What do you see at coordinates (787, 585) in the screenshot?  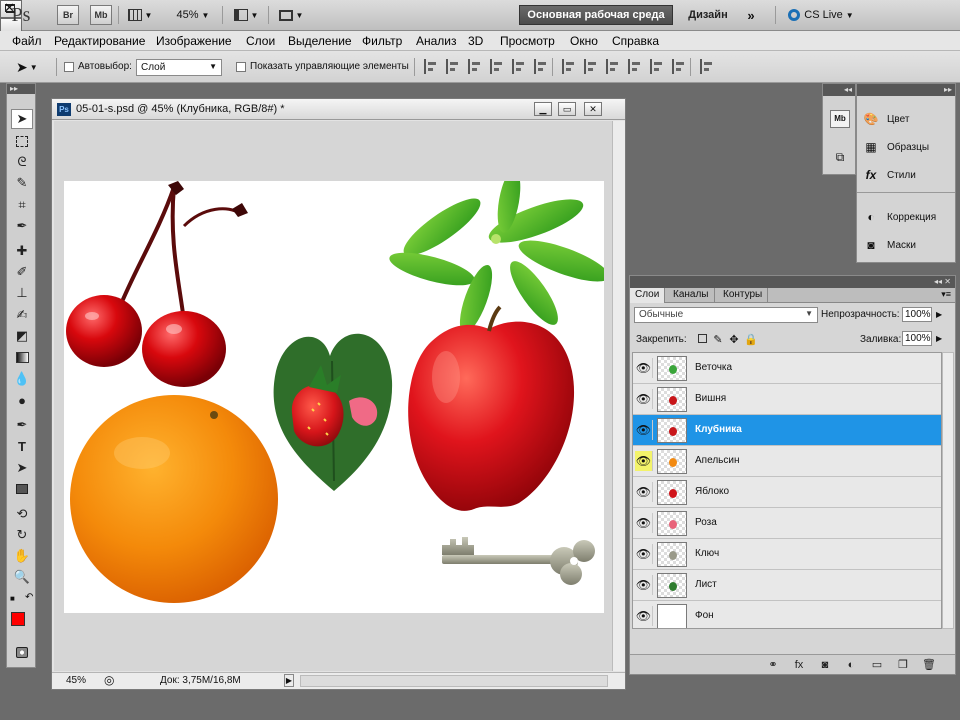 I see `layer-row: 👁 Лист` at bounding box center [787, 585].